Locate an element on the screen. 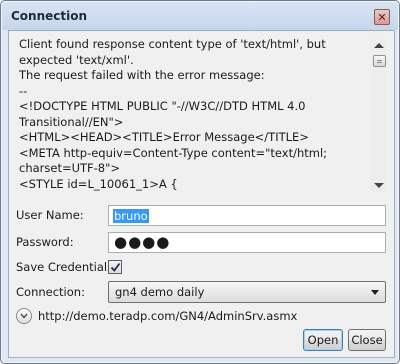 This screenshot has height=364, width=400. close-icon: ✕ is located at coordinates (382, 17).